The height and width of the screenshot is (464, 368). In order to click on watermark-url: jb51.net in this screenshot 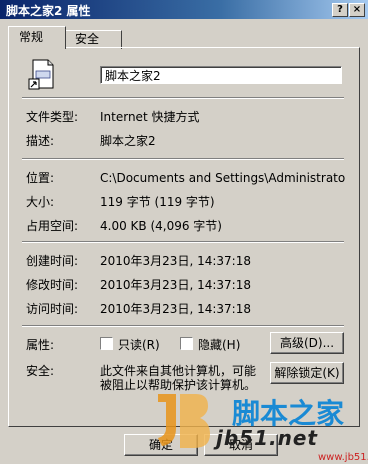, I will do `click(267, 438)`.